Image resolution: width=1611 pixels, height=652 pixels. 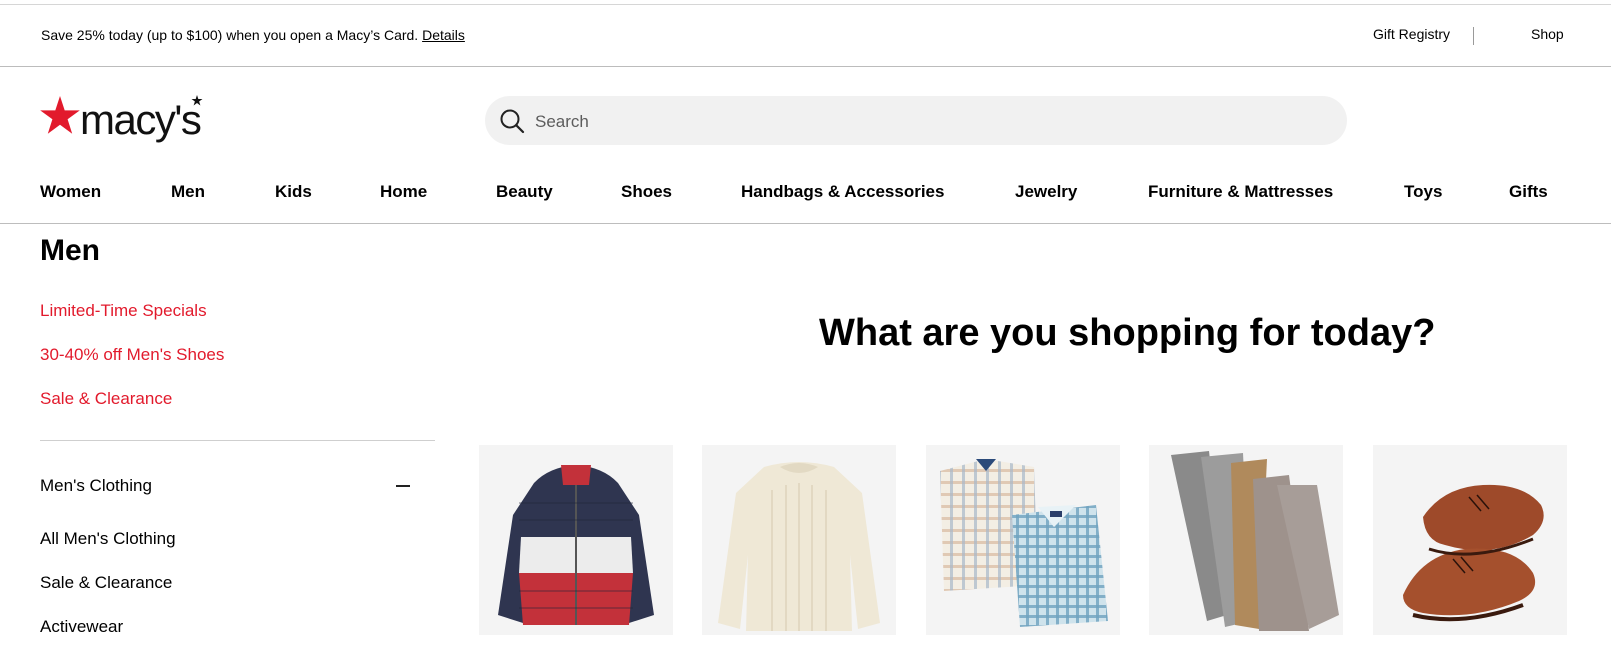 I want to click on shopping-heading: What are you shopping for today?, so click(x=1127, y=333).